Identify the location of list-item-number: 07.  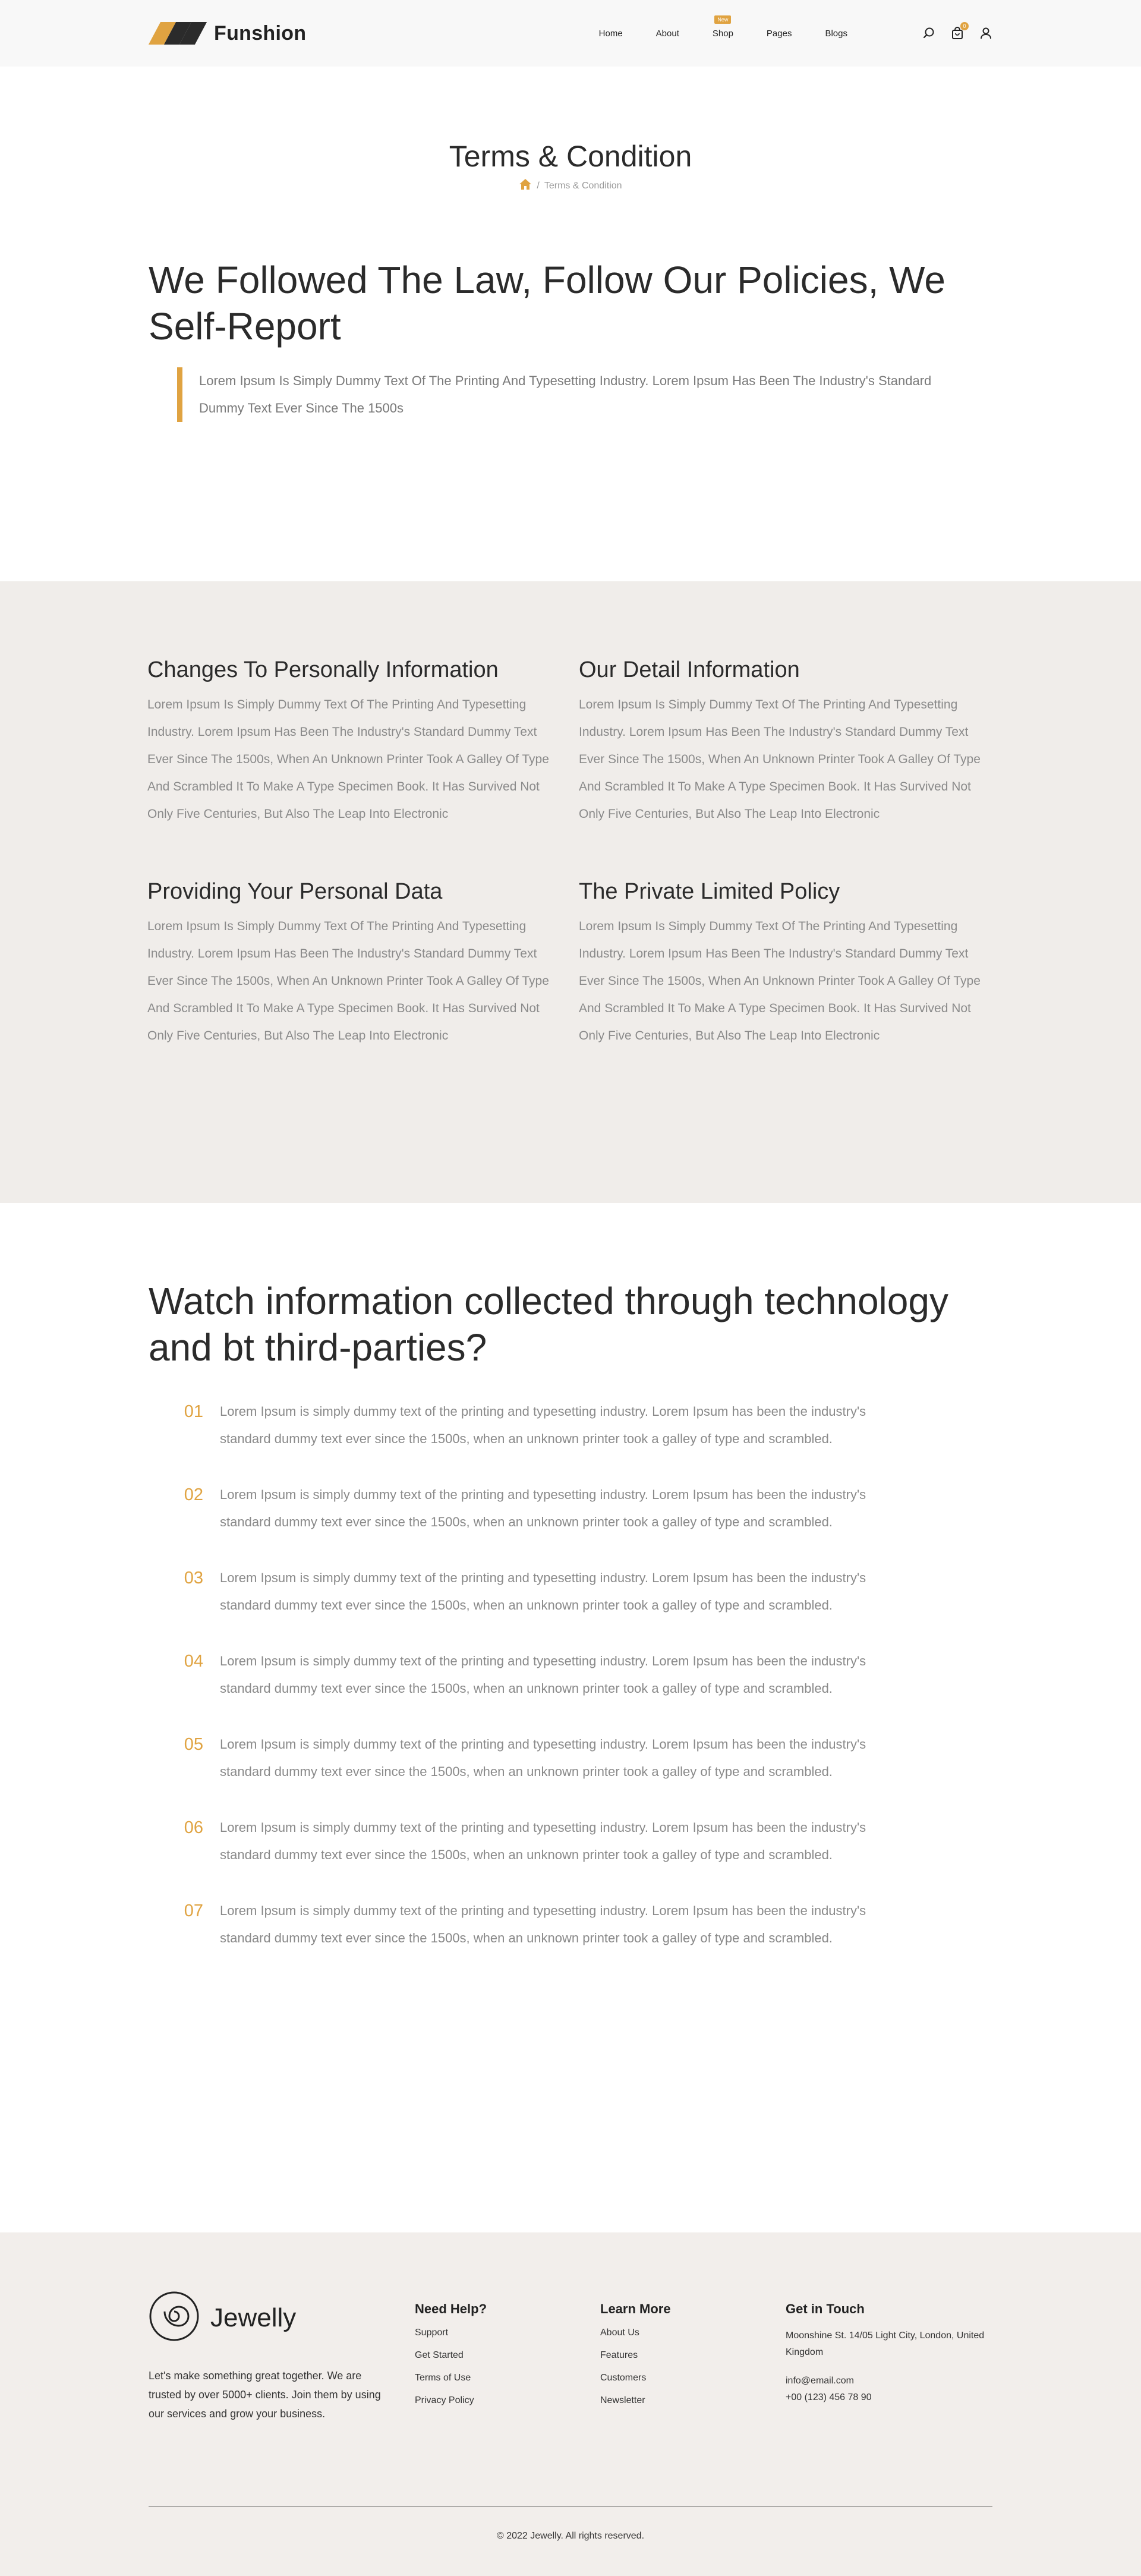
(193, 1911).